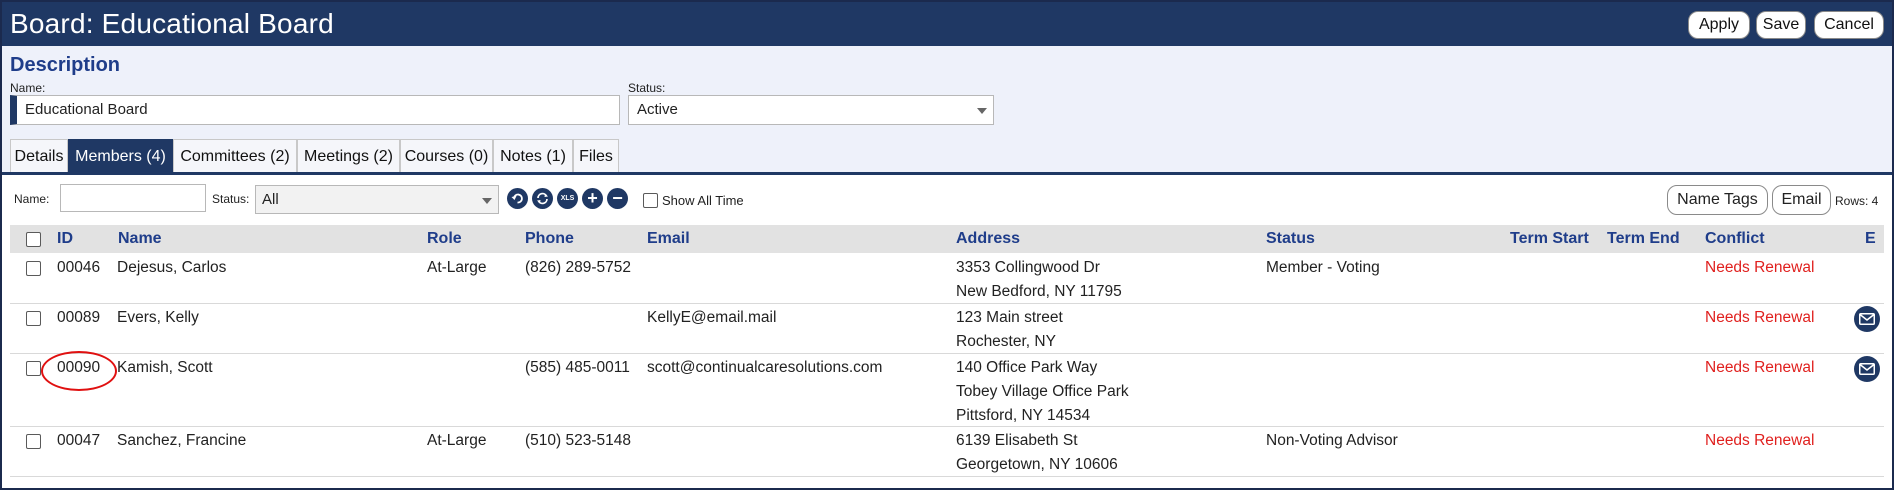  I want to click on row-address-line: New Bedford, NY 11795, so click(1039, 291).